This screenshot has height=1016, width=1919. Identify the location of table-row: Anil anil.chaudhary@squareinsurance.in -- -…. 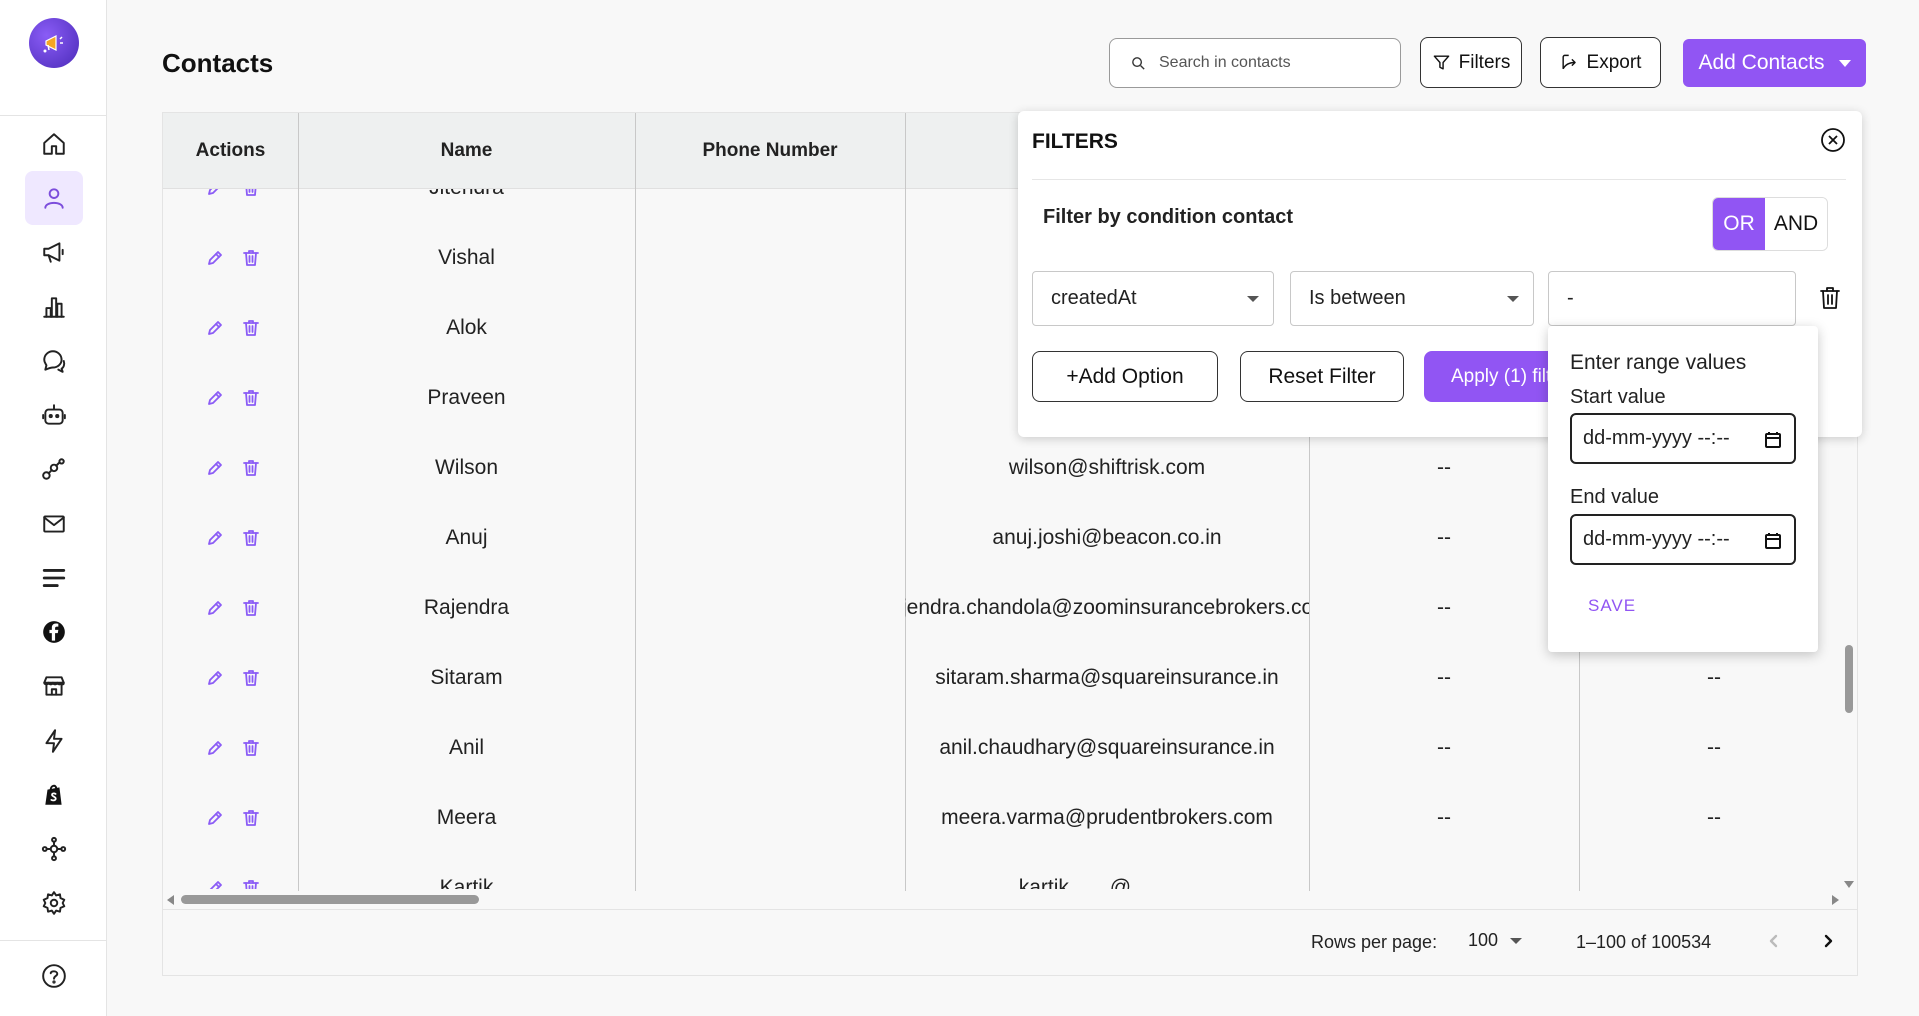
(1010, 748).